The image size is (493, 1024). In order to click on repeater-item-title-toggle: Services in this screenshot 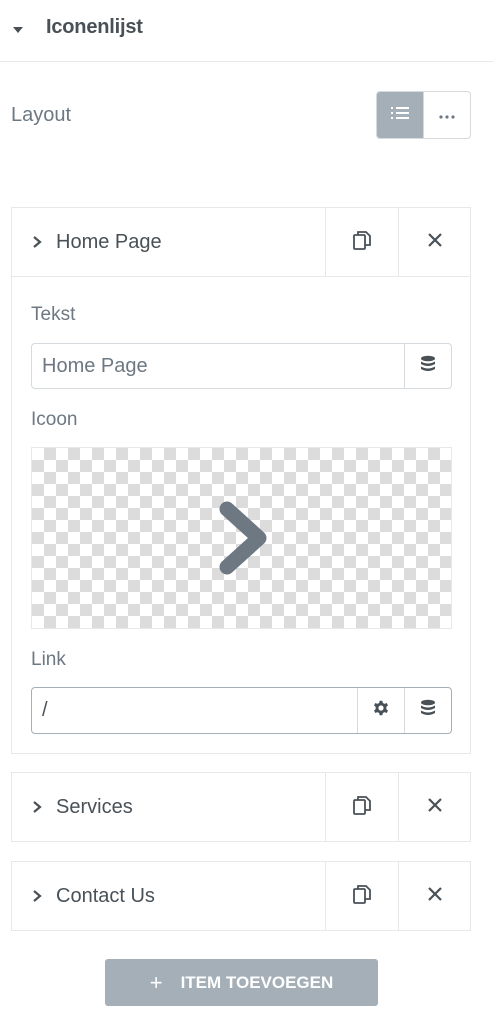, I will do `click(168, 807)`.